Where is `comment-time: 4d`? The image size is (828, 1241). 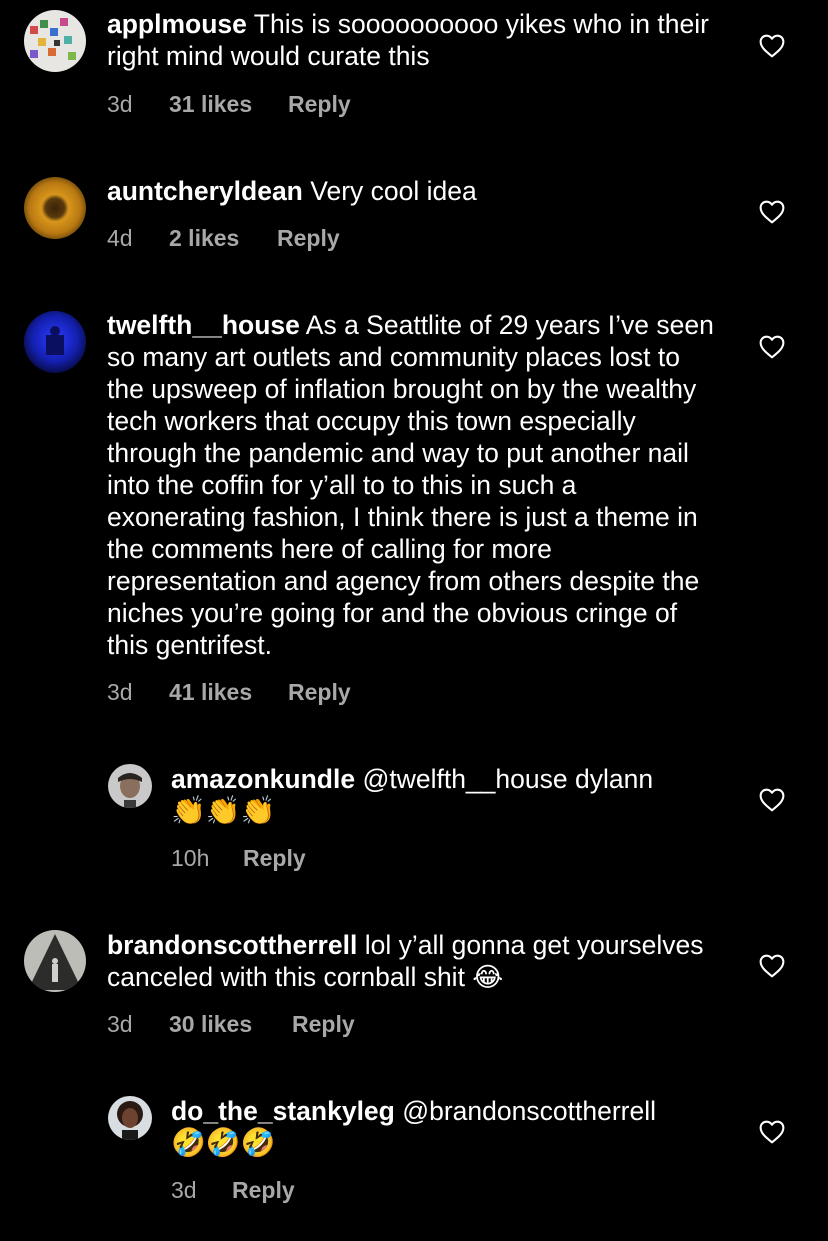
comment-time: 4d is located at coordinates (120, 238).